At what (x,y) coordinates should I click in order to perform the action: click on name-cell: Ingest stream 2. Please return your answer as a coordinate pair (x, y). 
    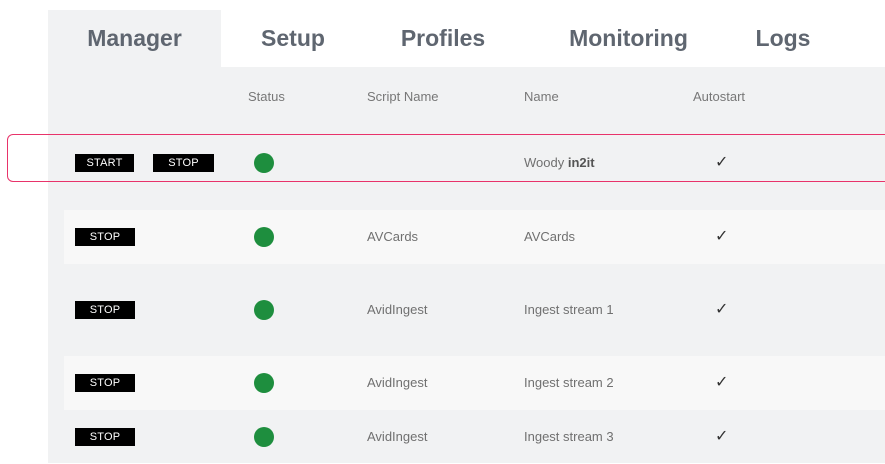
    Looking at the image, I should click on (569, 382).